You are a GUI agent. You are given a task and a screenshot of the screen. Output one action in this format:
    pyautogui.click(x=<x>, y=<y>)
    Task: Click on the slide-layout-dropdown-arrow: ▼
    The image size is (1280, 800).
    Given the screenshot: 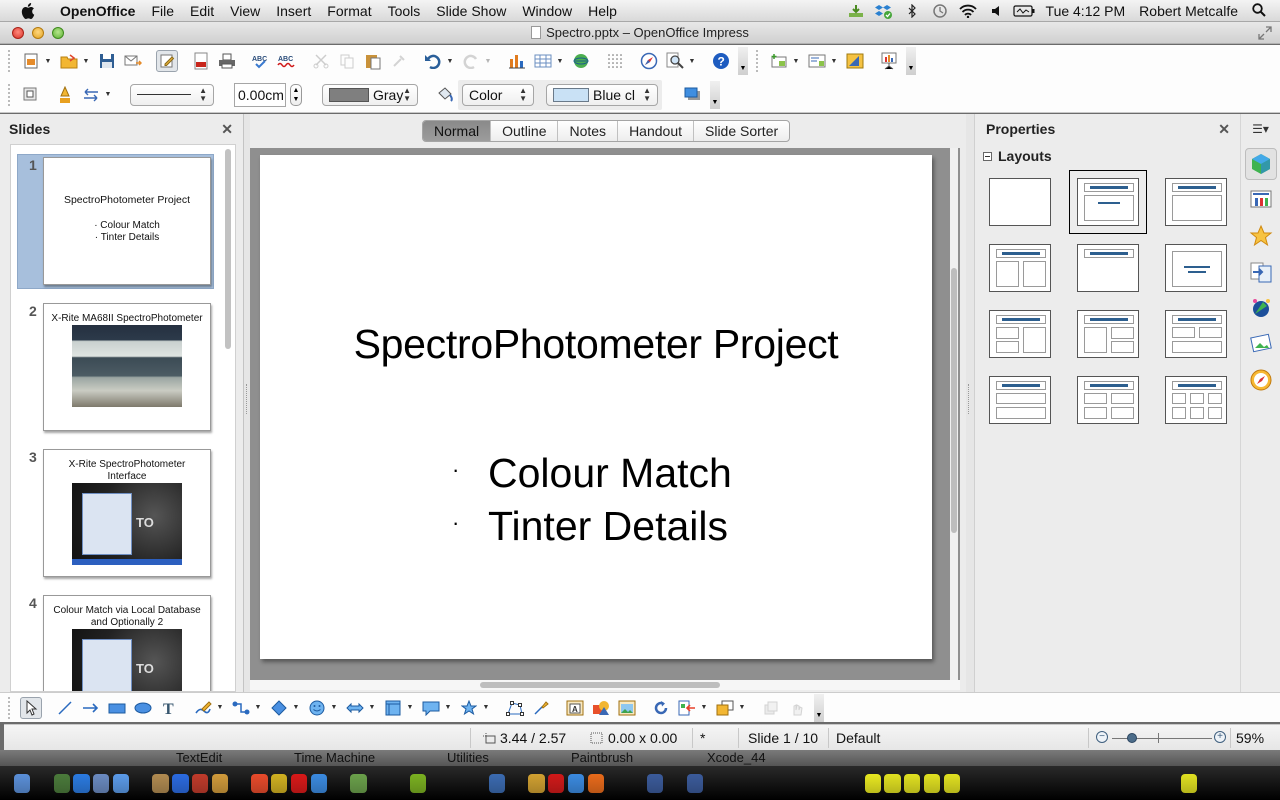 What is the action you would take?
    pyautogui.click(x=834, y=61)
    